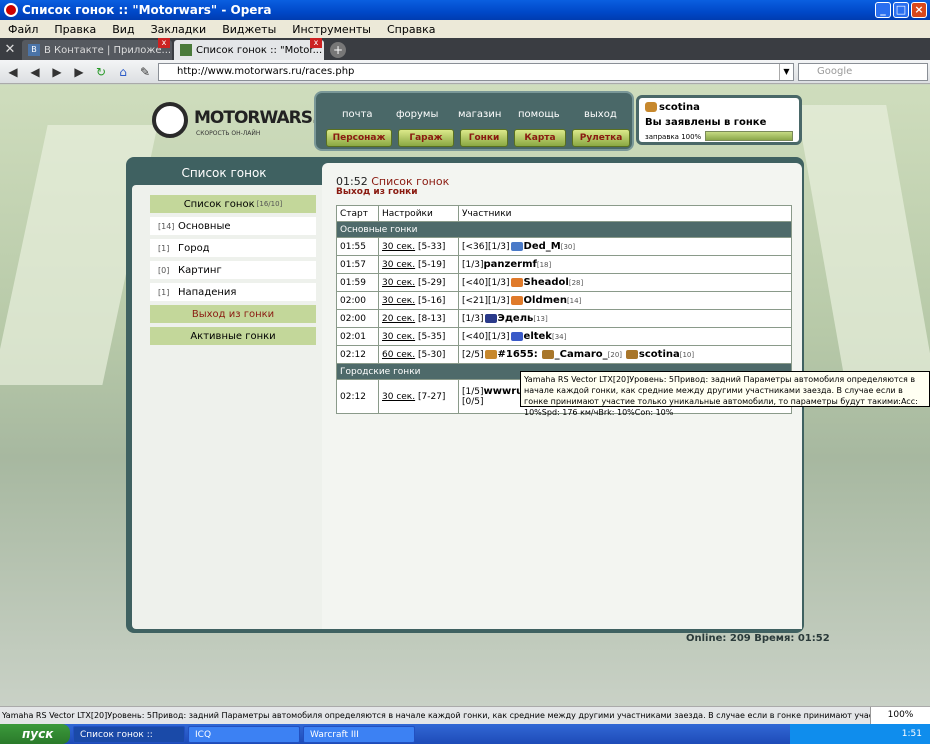 The image size is (930, 744). What do you see at coordinates (486, 301) in the screenshot?
I see `race-slots: [<21][1/3]` at bounding box center [486, 301].